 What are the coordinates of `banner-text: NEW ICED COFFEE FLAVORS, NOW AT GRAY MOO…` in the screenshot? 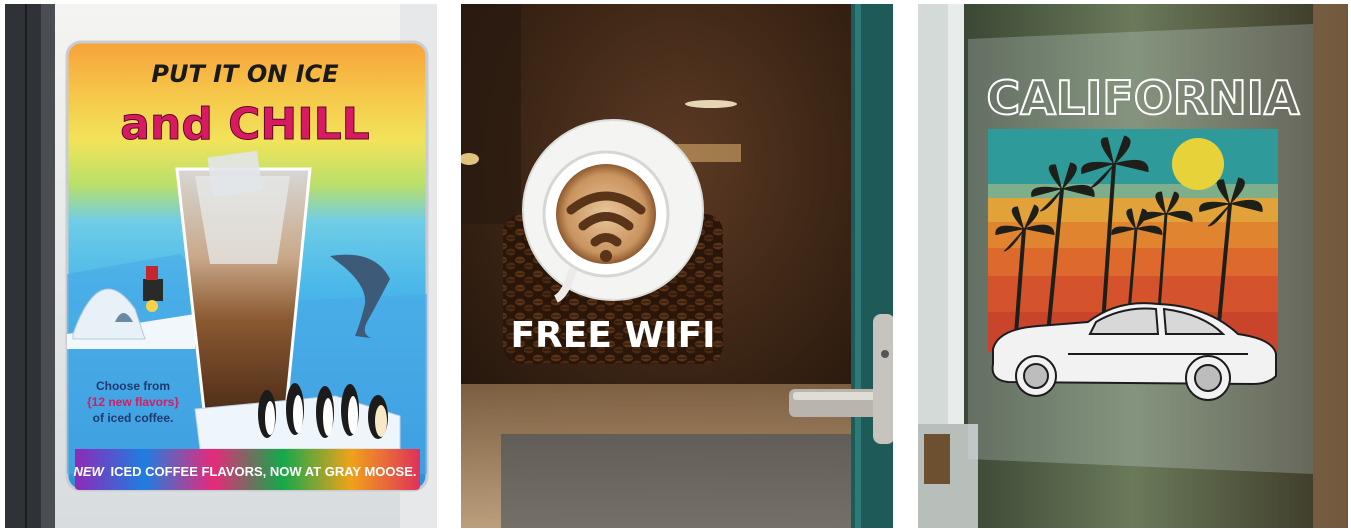 It's located at (245, 471).